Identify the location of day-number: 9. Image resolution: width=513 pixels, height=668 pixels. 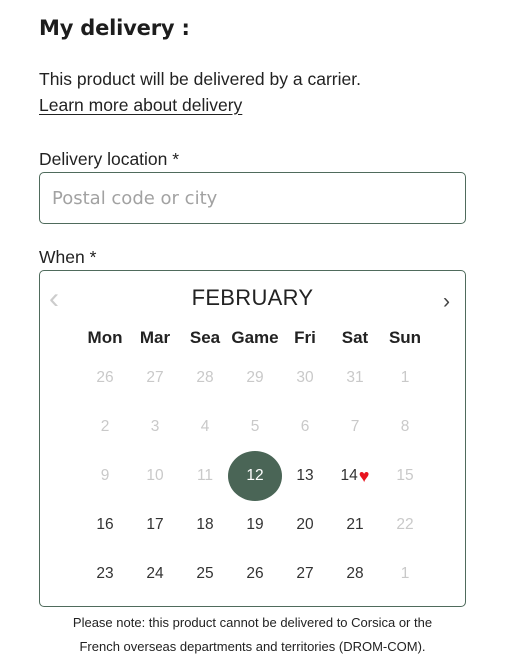
(105, 475).